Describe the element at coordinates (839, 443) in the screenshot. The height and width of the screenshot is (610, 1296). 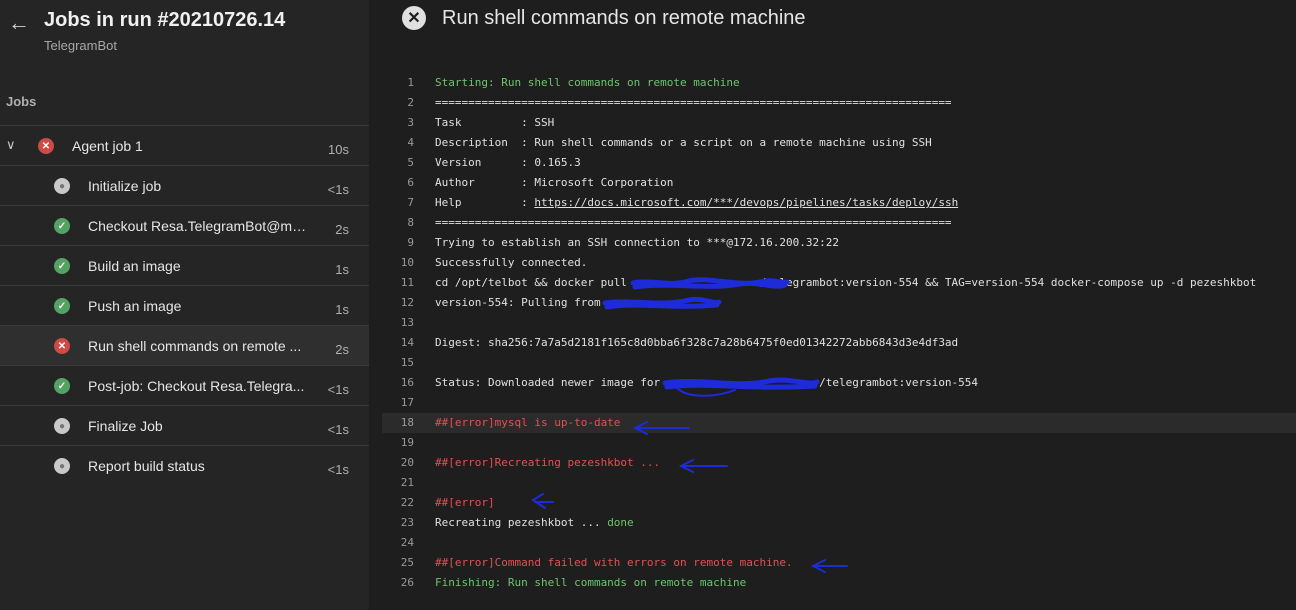
I see `log-line: 19` at that location.